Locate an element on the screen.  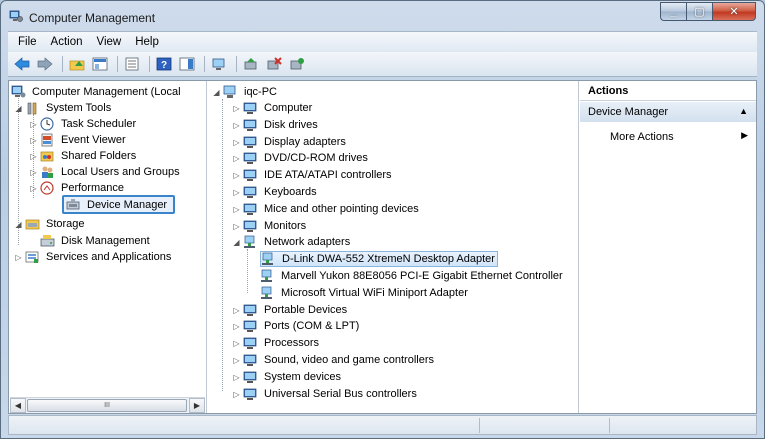
device-category-row: ▷ Sound, video and game controllers is located at coordinates (334, 360).